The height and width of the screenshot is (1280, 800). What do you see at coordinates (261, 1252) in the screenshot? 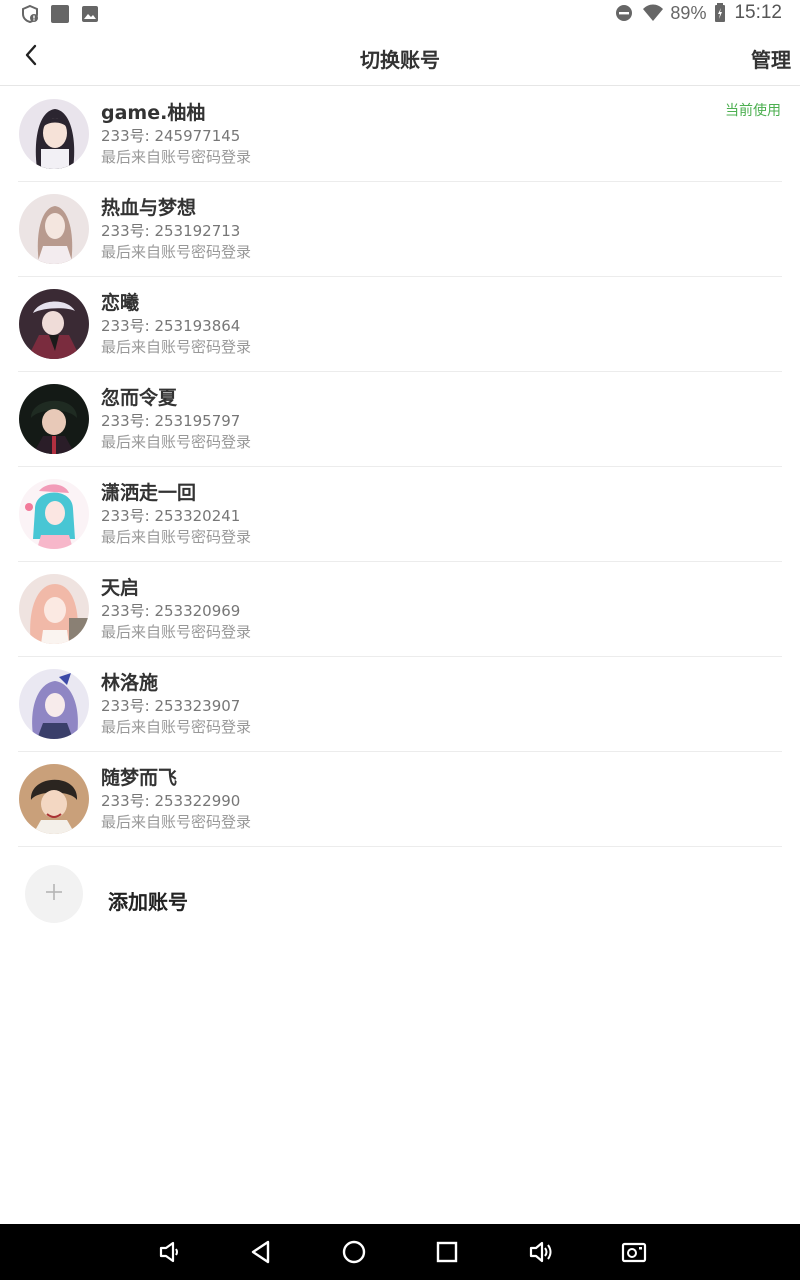
I see `back-nav-button` at bounding box center [261, 1252].